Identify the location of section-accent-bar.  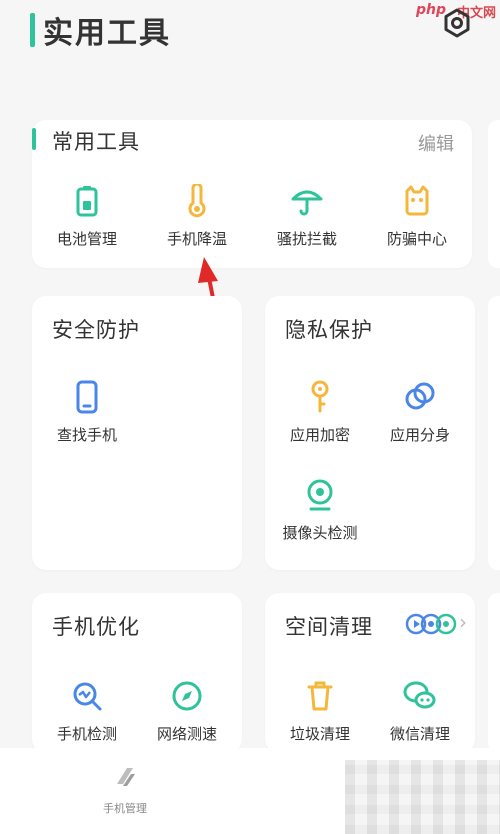
(34, 139).